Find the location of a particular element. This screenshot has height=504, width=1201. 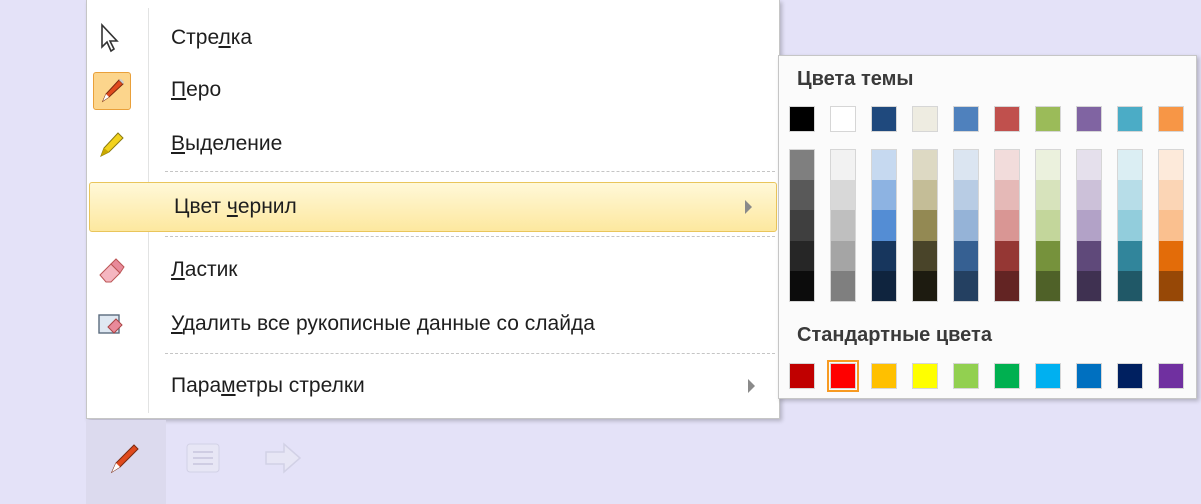

menu-item-label: Цвет чернил is located at coordinates (235, 206).